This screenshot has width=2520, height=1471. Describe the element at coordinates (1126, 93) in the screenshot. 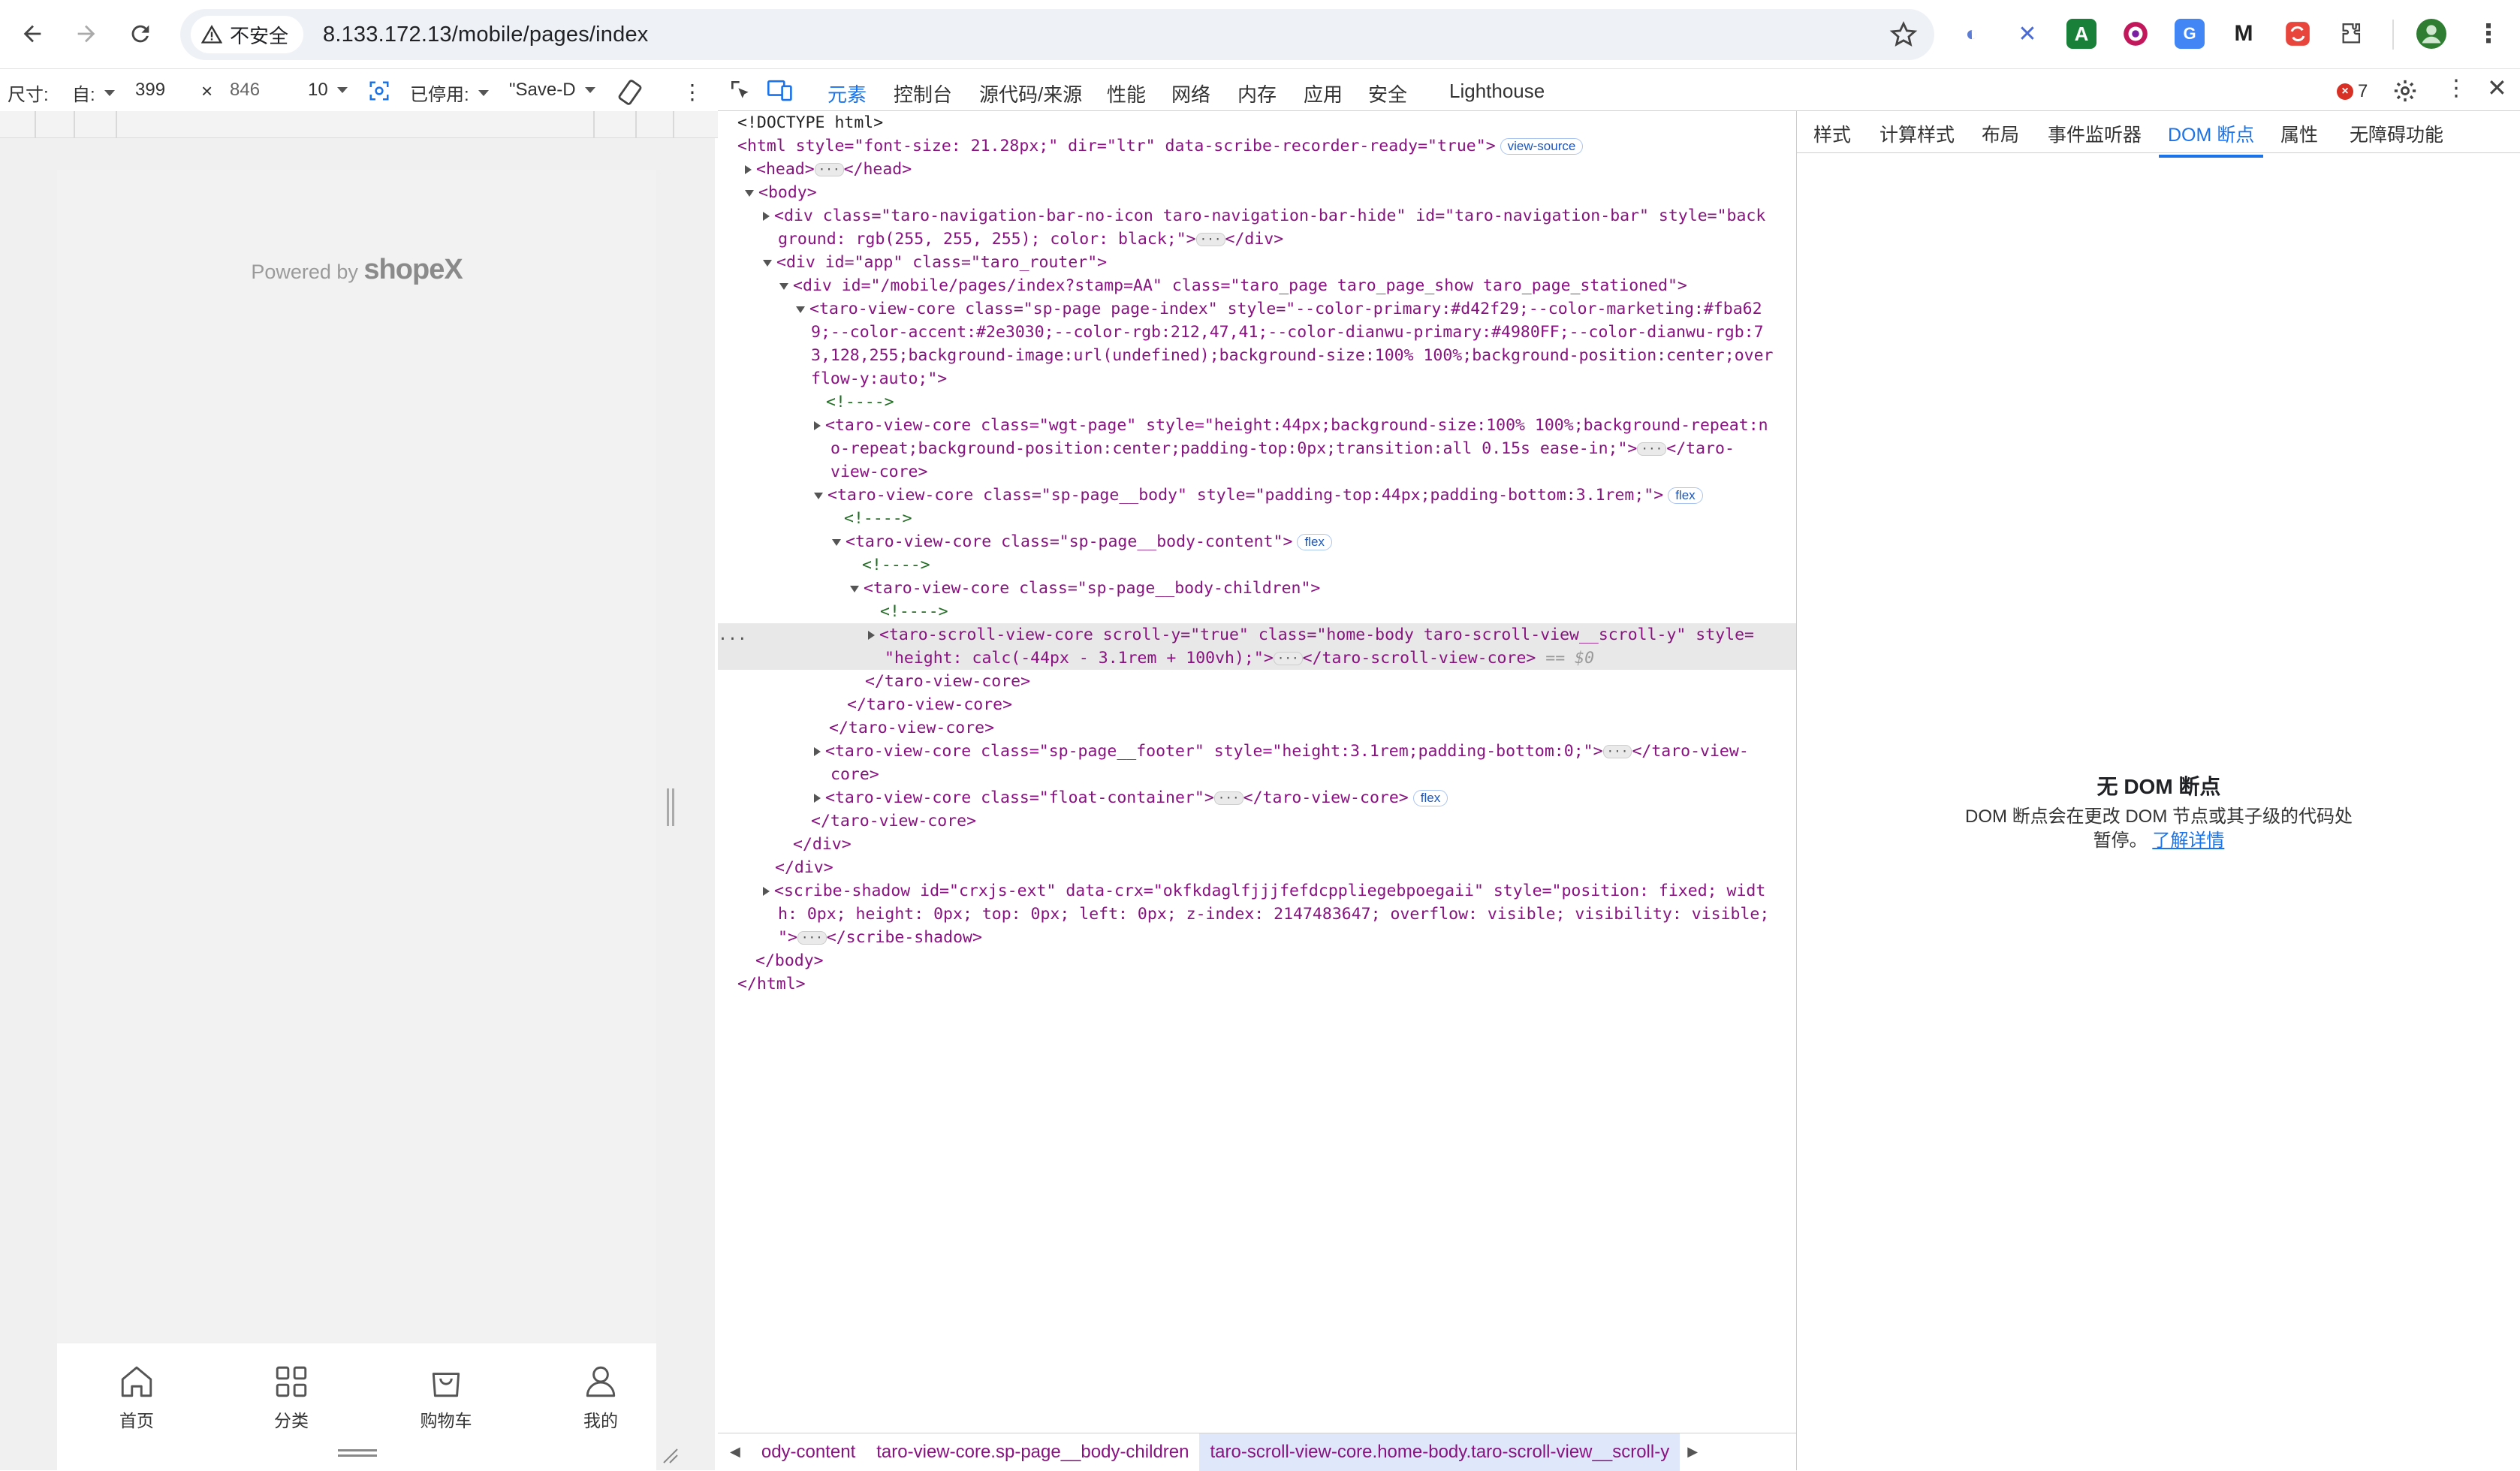

I see `tab-performance: 性能` at that location.